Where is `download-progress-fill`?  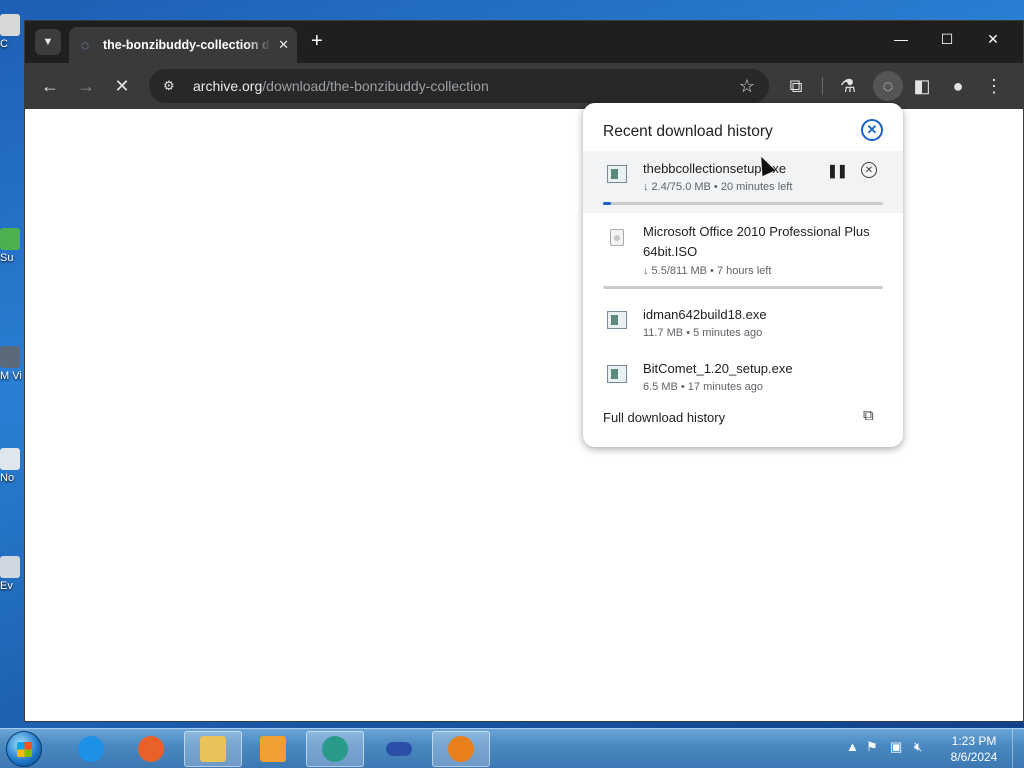 download-progress-fill is located at coordinates (607, 203).